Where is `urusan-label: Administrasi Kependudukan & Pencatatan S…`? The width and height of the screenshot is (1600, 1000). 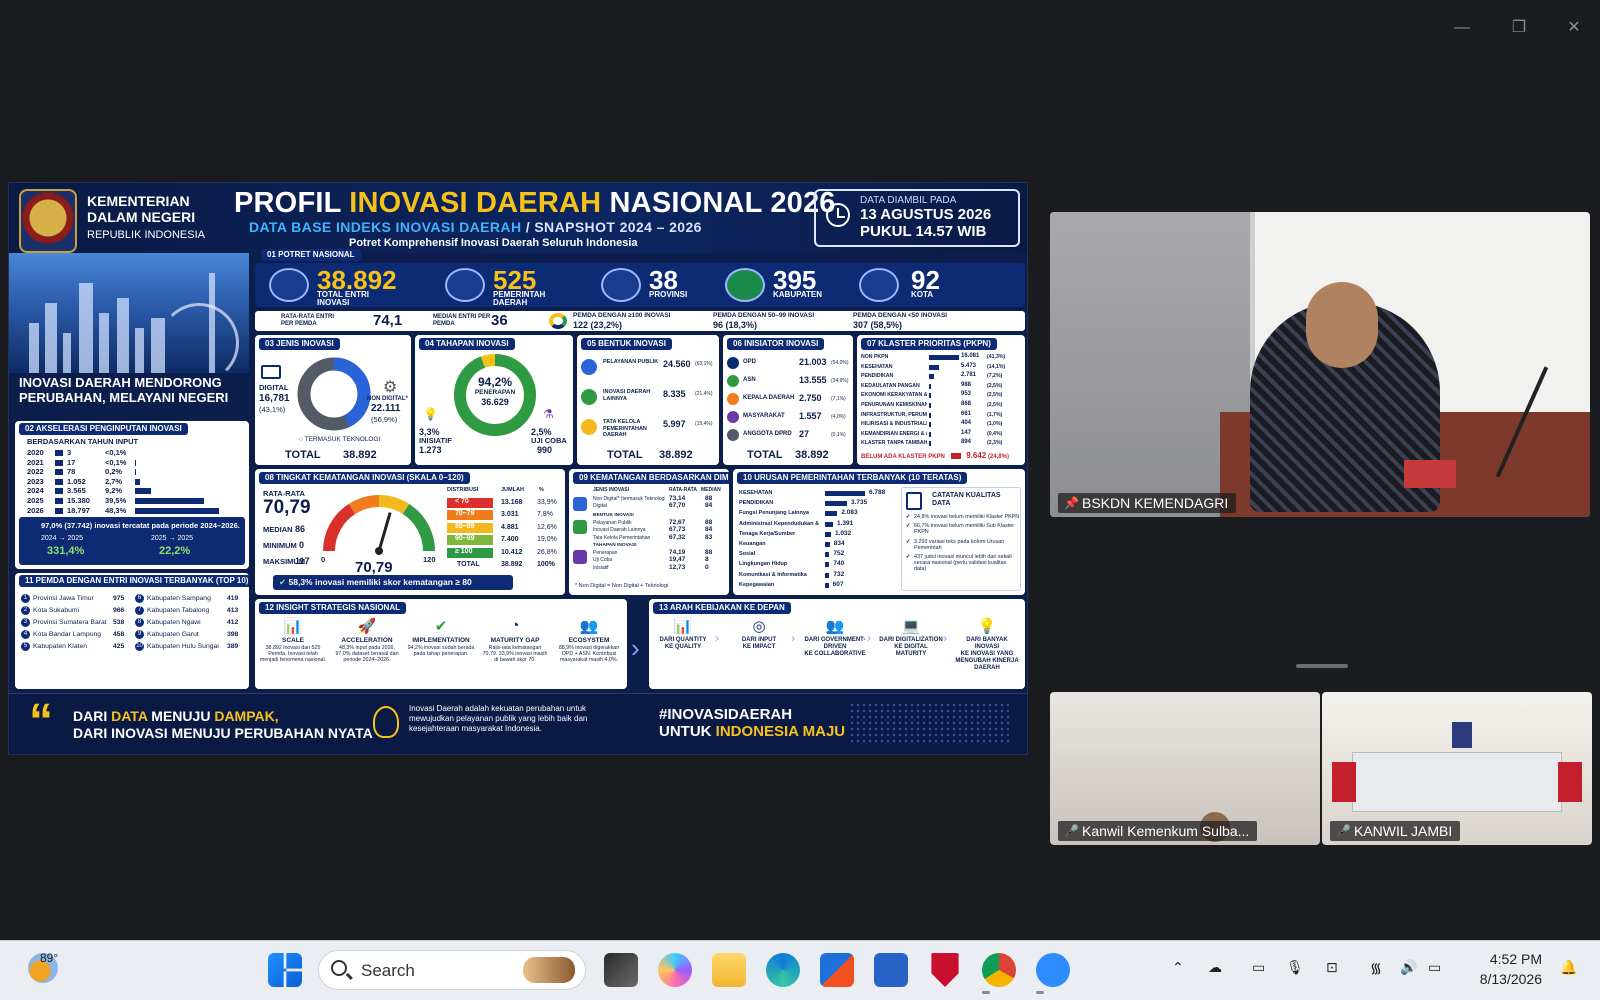 urusan-label: Administrasi Kependudukan & Pencatatan S… is located at coordinates (780, 523).